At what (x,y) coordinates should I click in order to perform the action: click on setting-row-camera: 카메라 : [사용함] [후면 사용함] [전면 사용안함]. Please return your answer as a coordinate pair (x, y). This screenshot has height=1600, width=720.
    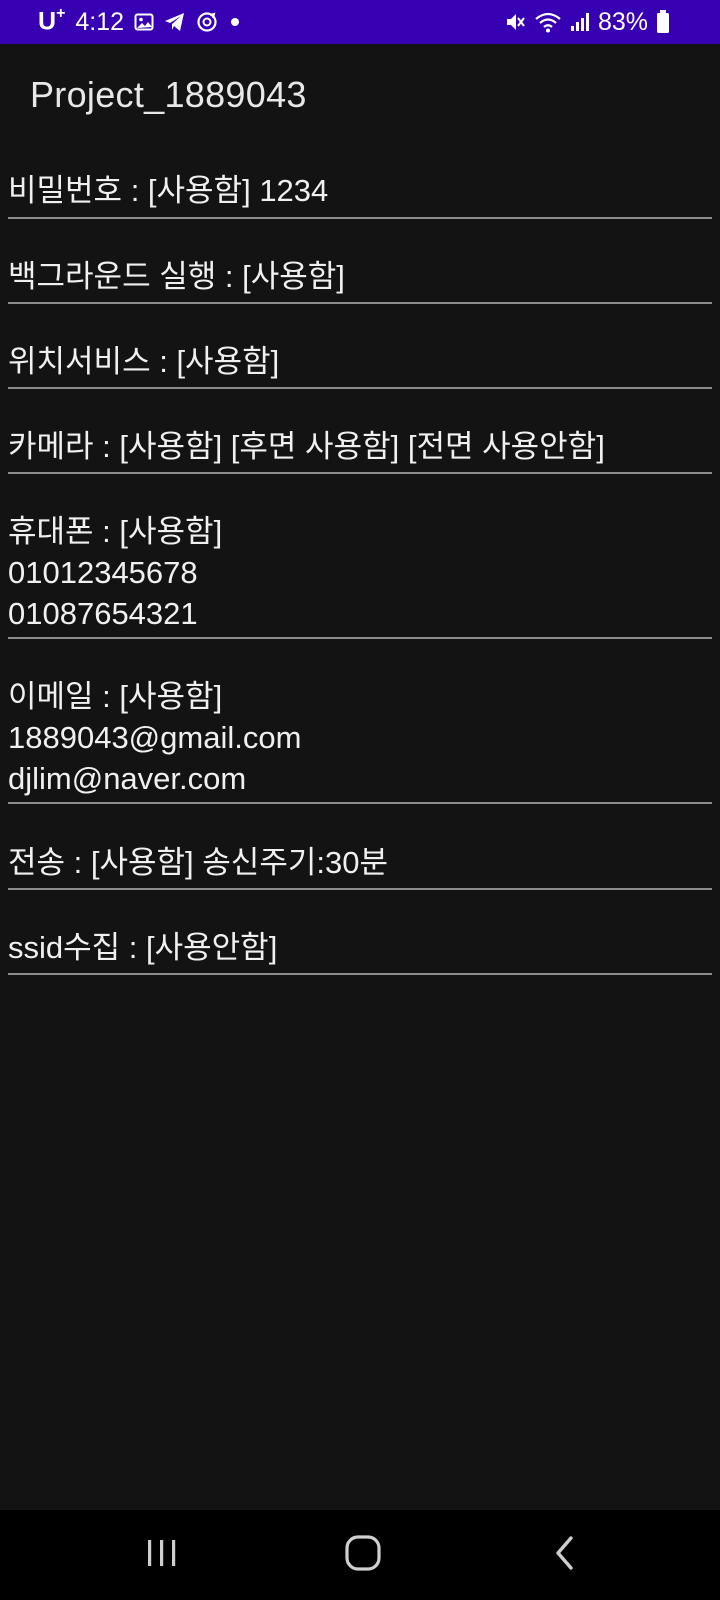
    Looking at the image, I should click on (360, 446).